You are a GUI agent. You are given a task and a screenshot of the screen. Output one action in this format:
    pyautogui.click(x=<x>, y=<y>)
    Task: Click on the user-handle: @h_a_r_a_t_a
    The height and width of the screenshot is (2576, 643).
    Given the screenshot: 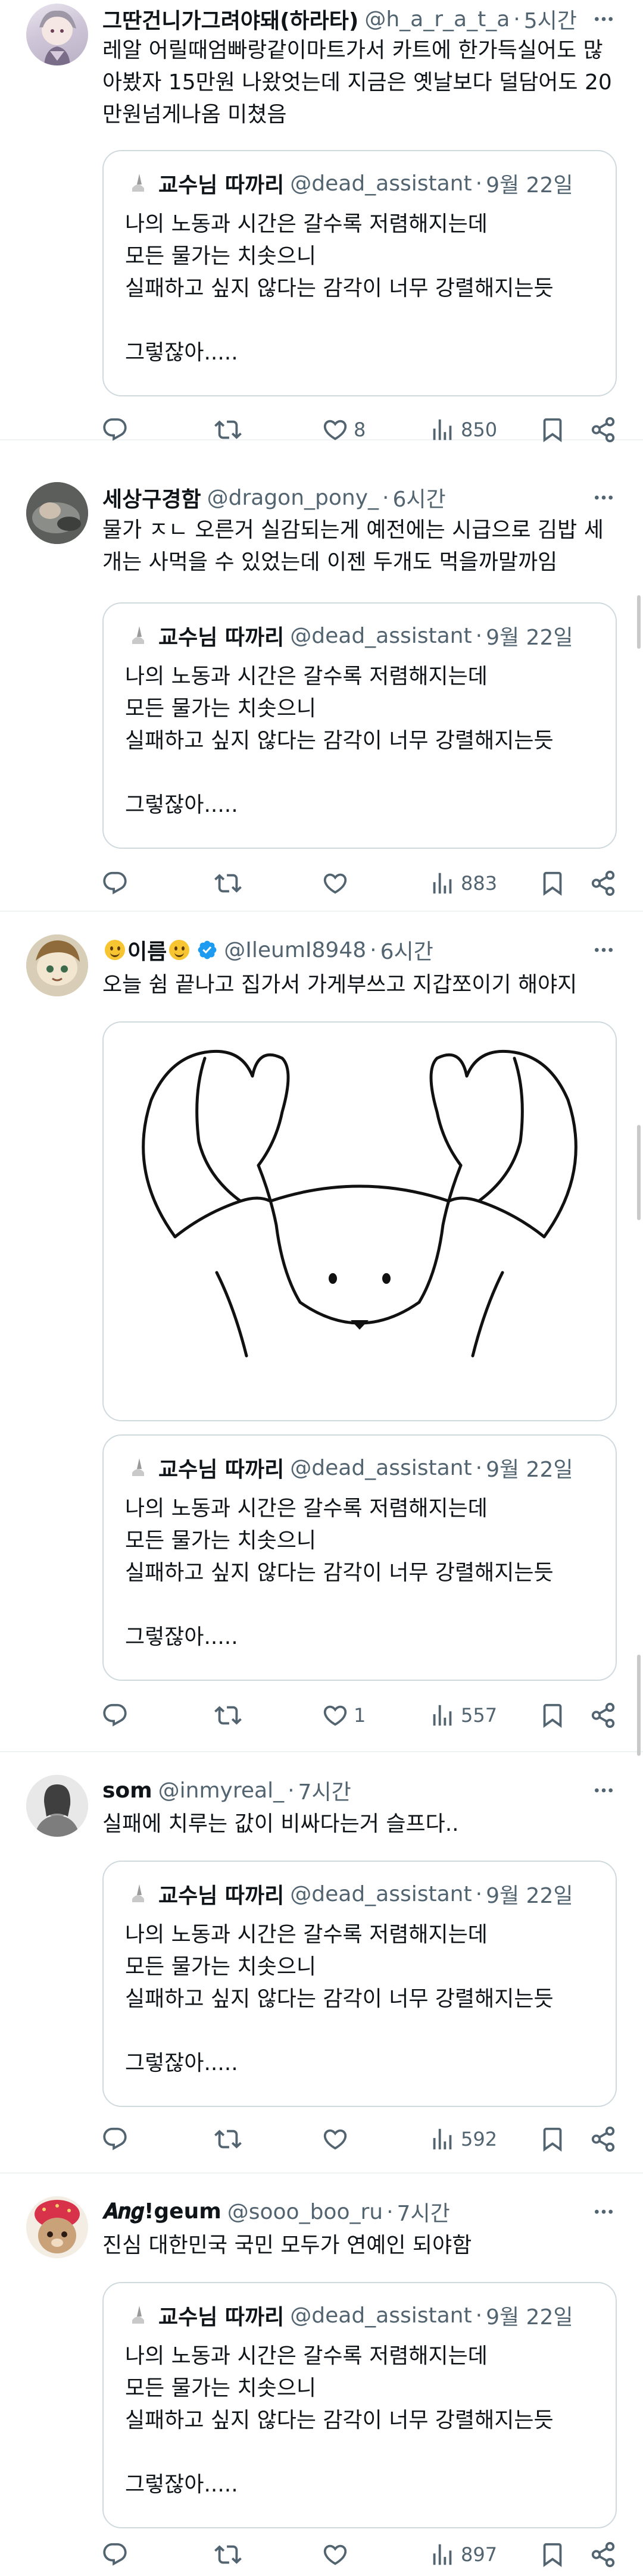 What is the action you would take?
    pyautogui.click(x=437, y=19)
    